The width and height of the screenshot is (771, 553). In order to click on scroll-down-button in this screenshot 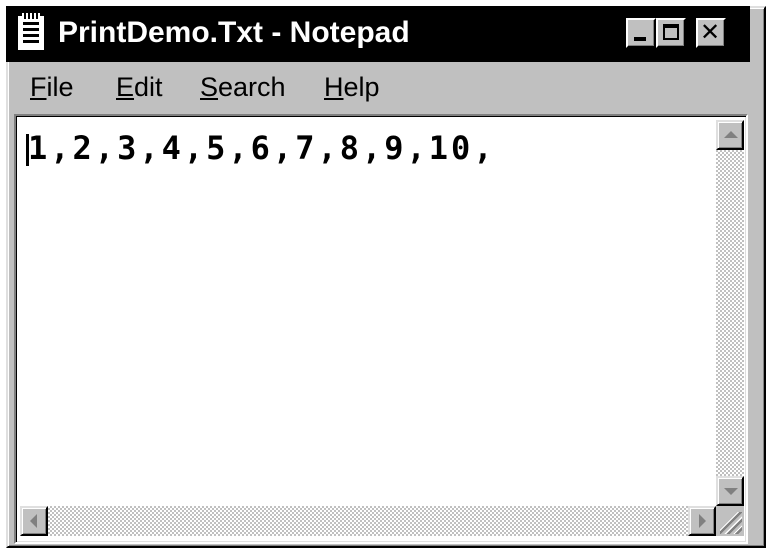, I will do `click(730, 491)`.